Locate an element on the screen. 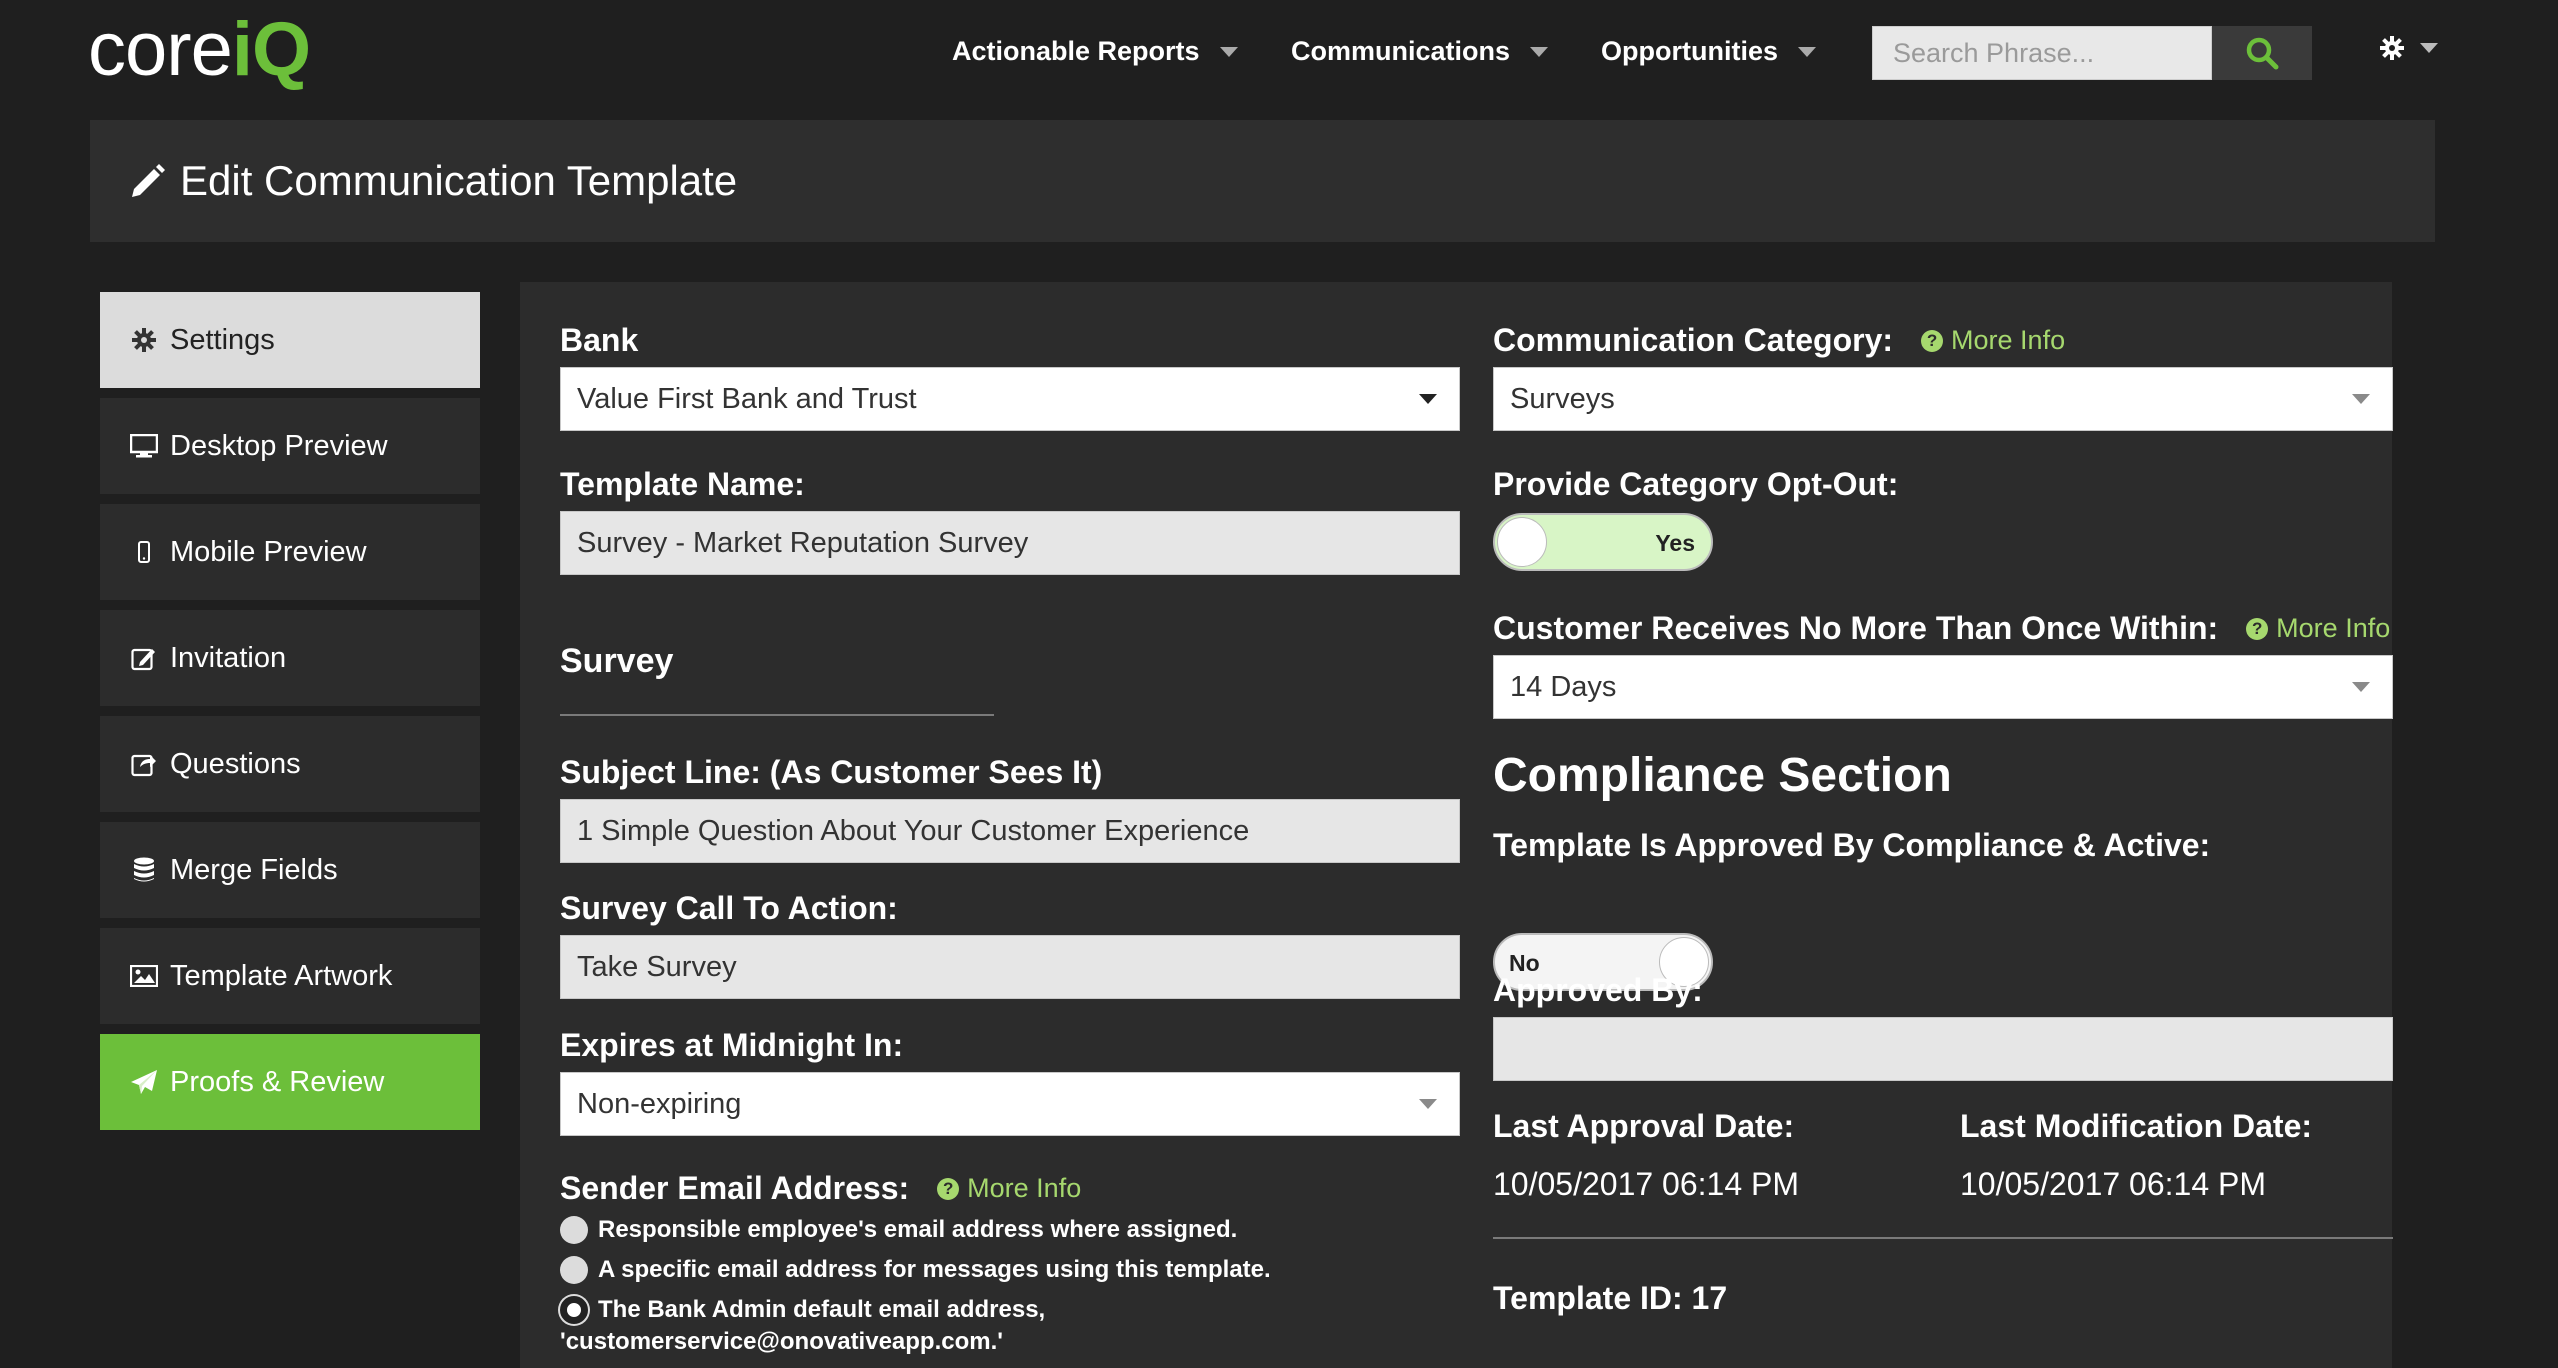  call-to-action-value: Take Survey is located at coordinates (657, 966).